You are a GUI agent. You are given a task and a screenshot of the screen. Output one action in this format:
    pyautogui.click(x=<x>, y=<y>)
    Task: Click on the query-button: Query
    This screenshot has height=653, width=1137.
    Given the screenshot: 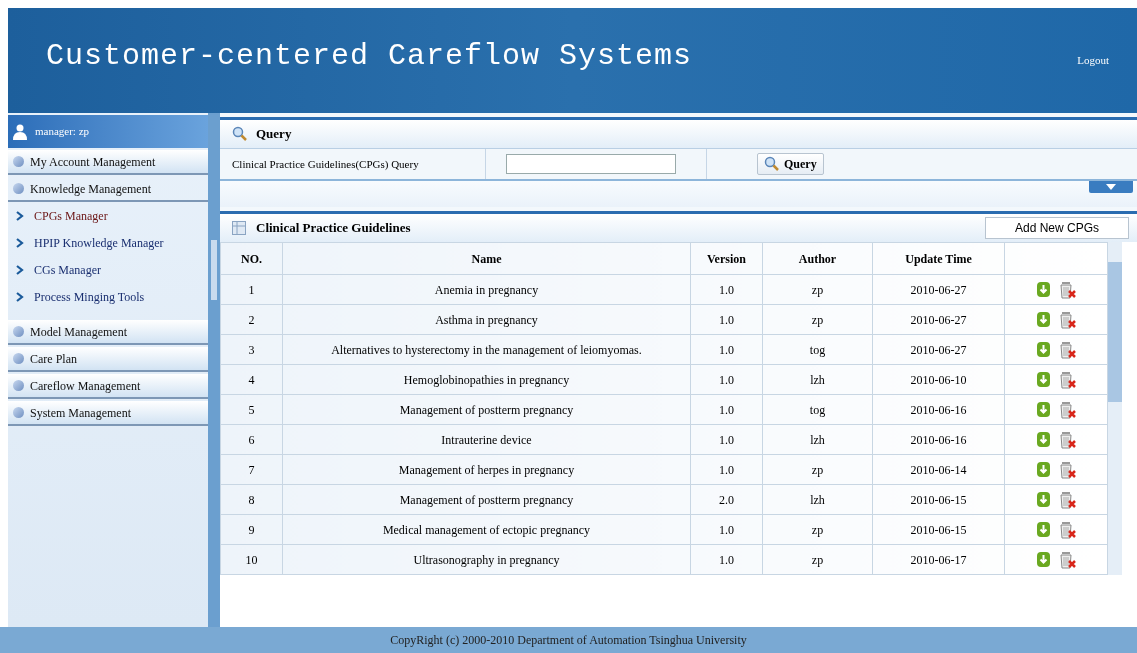 What is the action you would take?
    pyautogui.click(x=790, y=164)
    